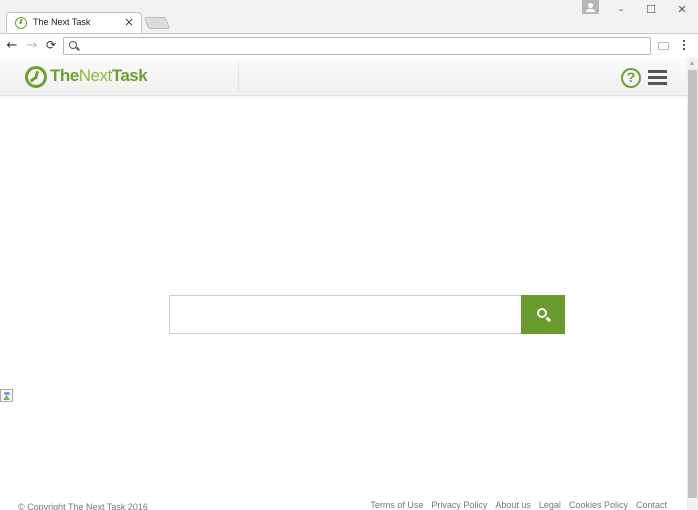 This screenshot has width=698, height=510. I want to click on site-header: TheNextTask ?, so click(343, 77).